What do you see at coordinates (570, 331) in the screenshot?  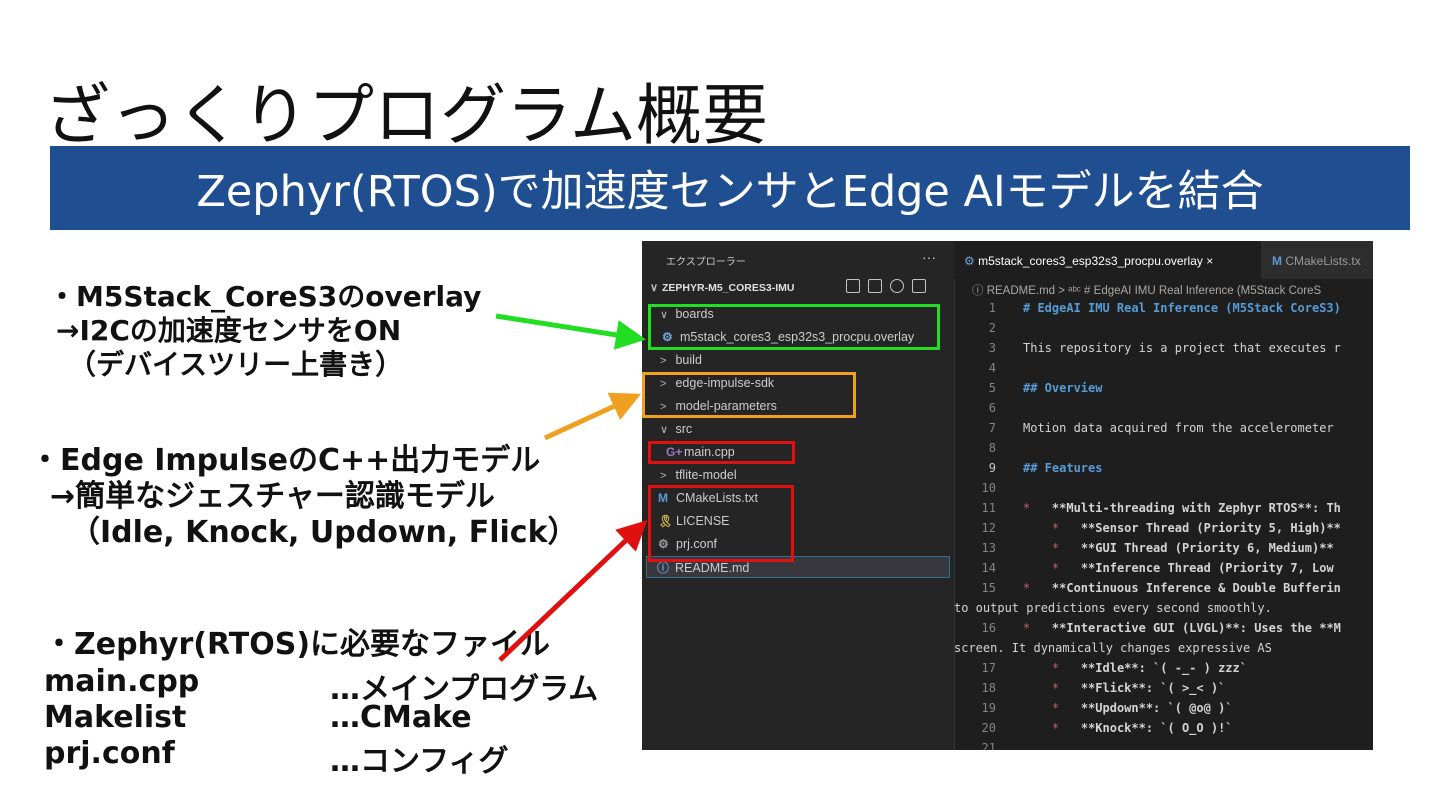 I see `arrow-green` at bounding box center [570, 331].